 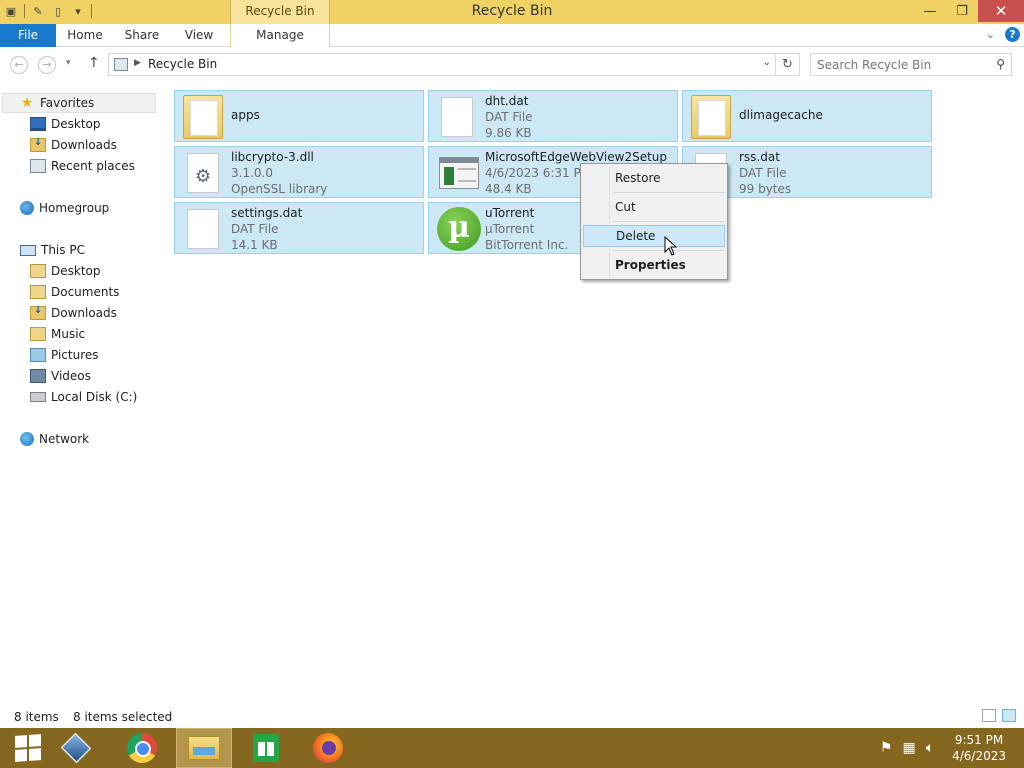 I want to click on customize-toolbar-icon: ▾, so click(x=78, y=11).